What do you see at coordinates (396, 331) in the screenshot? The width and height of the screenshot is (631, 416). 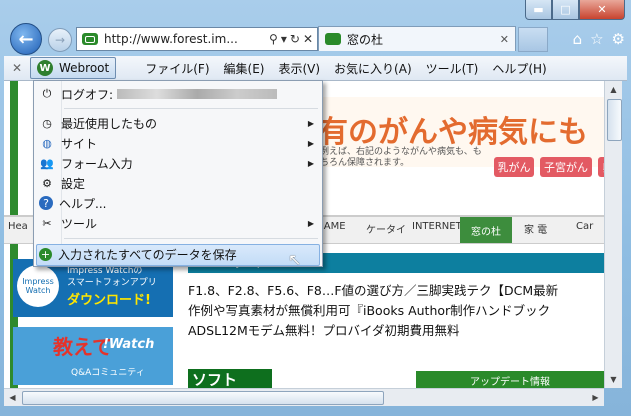 I see `topic-link: ADSL12Mモデム無料！プロバイダ初期費用無料` at bounding box center [396, 331].